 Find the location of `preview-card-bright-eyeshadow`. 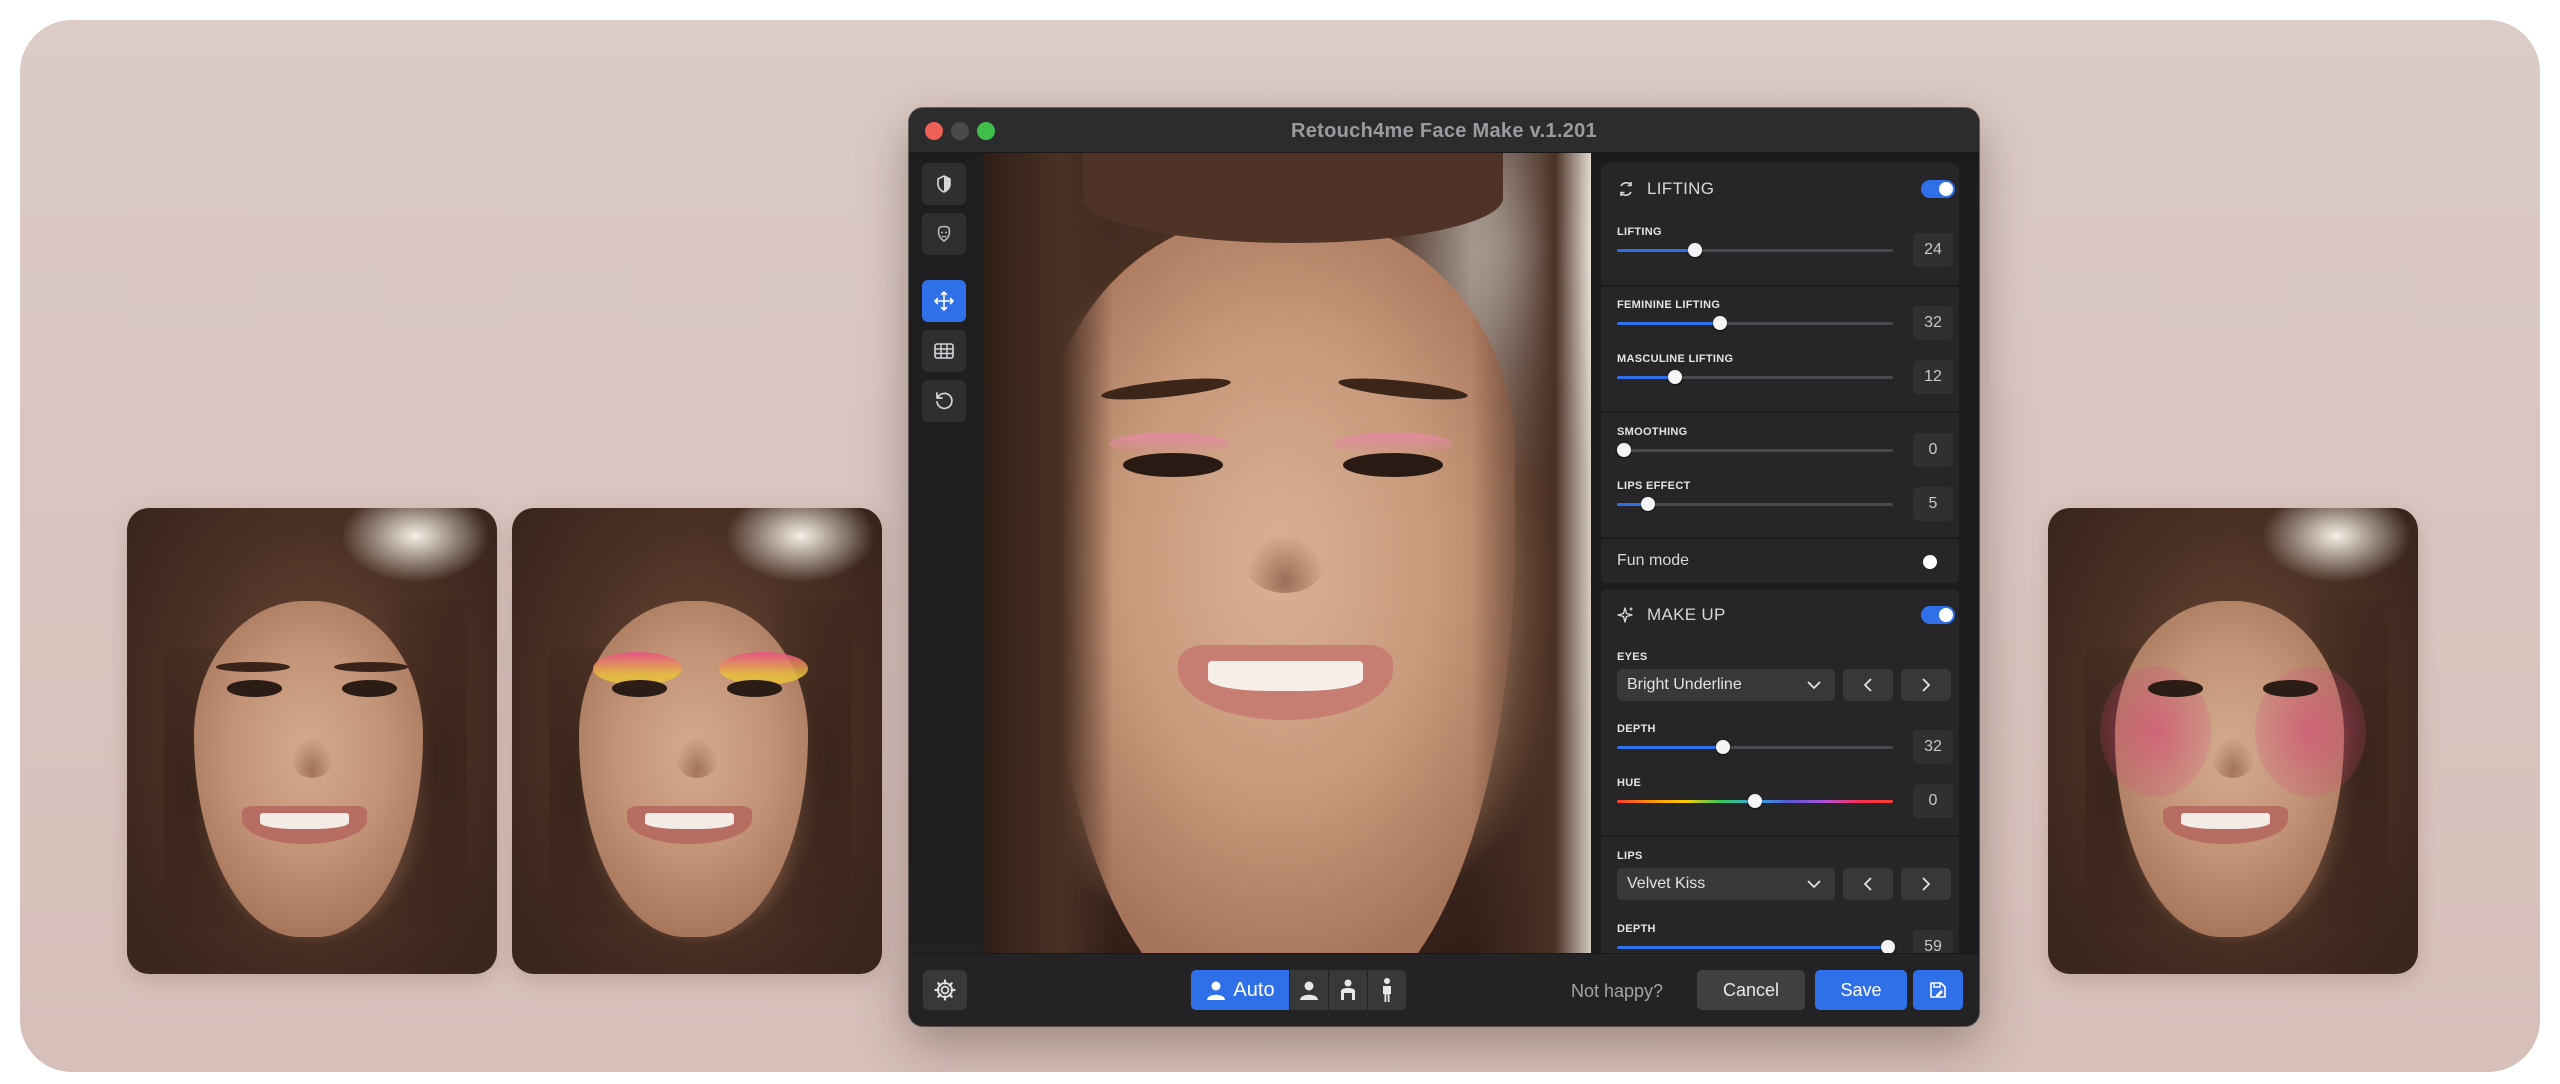

preview-card-bright-eyeshadow is located at coordinates (697, 741).